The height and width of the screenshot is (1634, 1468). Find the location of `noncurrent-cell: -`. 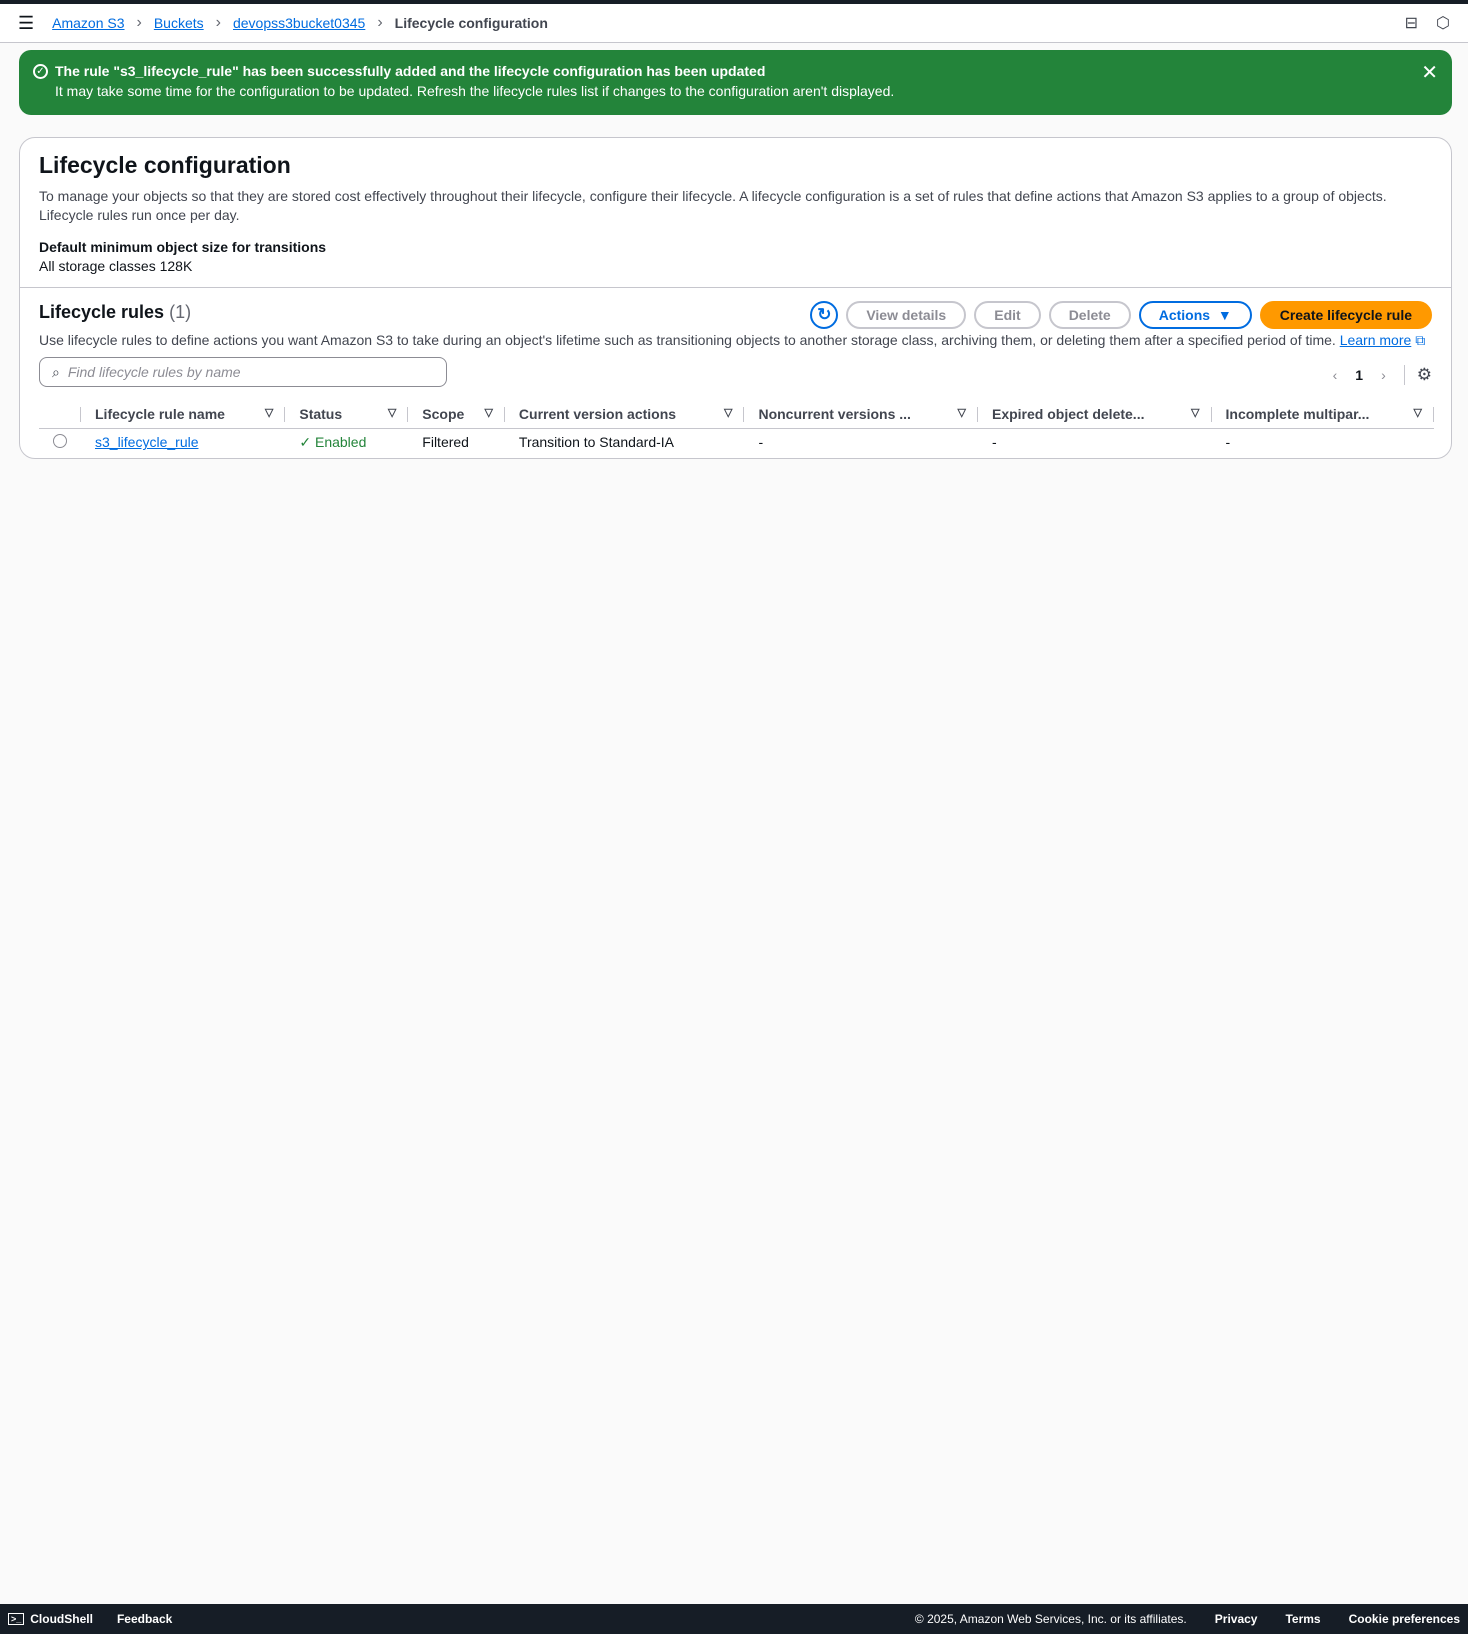

noncurrent-cell: - is located at coordinates (761, 442).